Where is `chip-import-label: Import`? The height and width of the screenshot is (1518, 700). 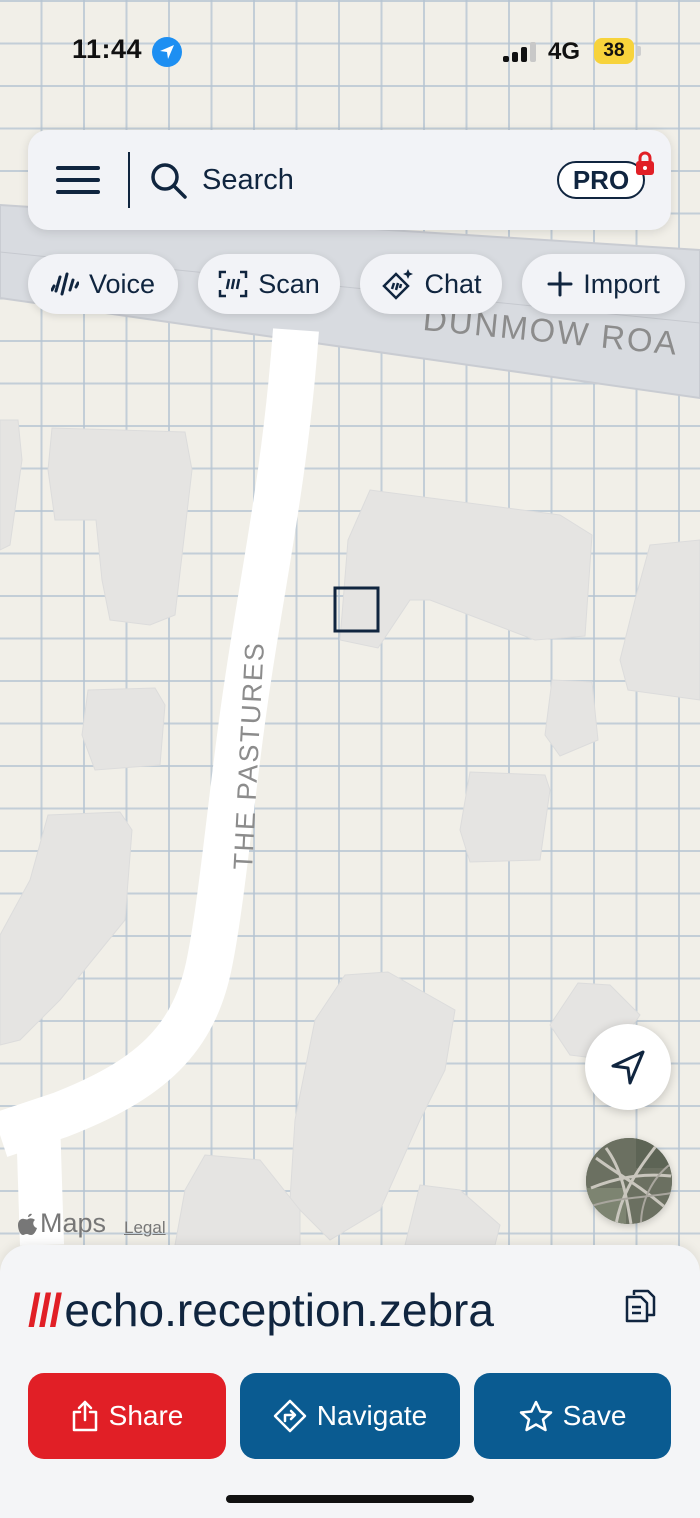 chip-import-label: Import is located at coordinates (621, 283).